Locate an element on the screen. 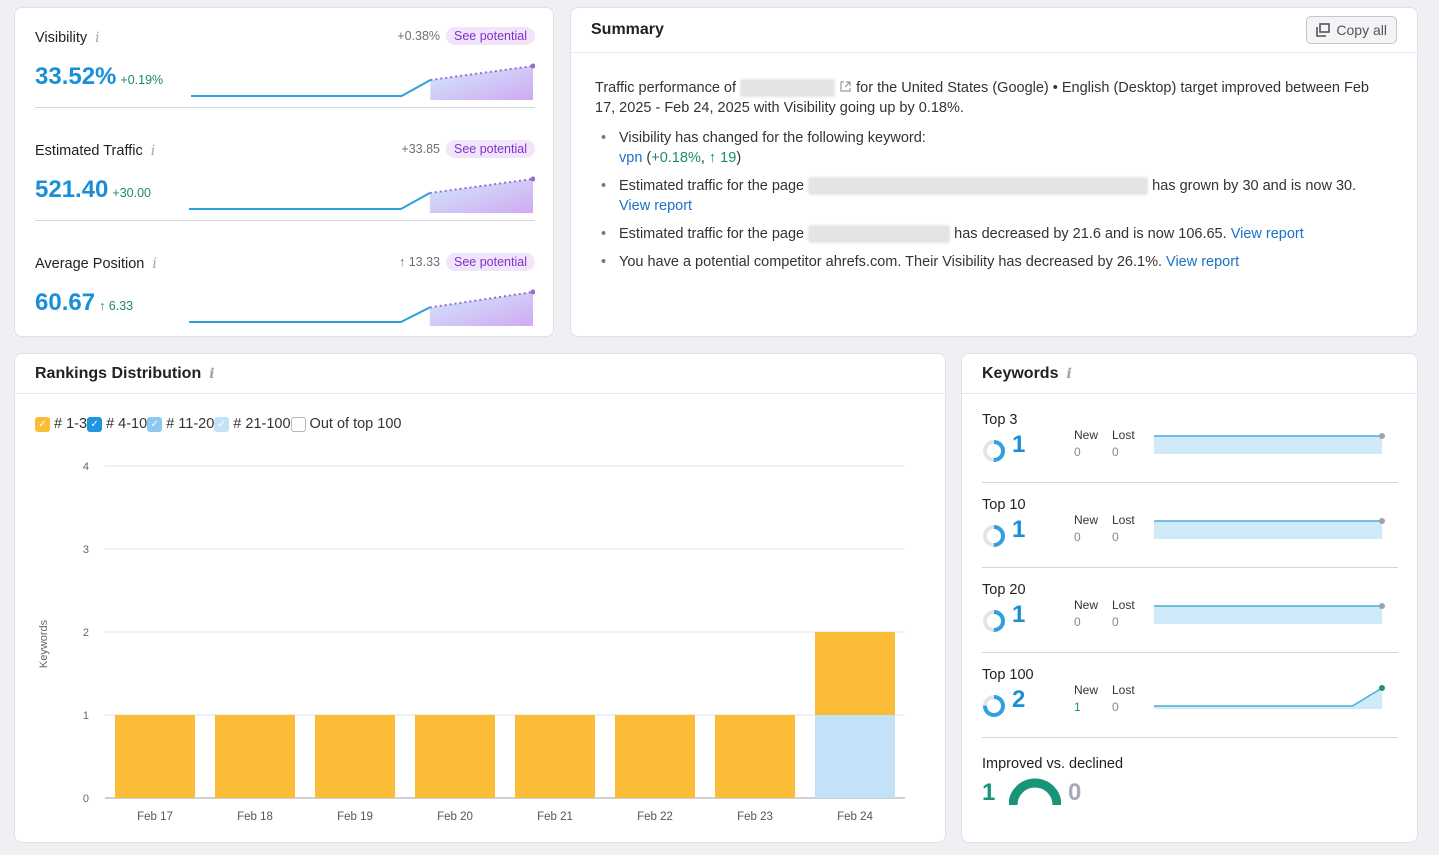  potential-delta: +0.38% is located at coordinates (419, 36).